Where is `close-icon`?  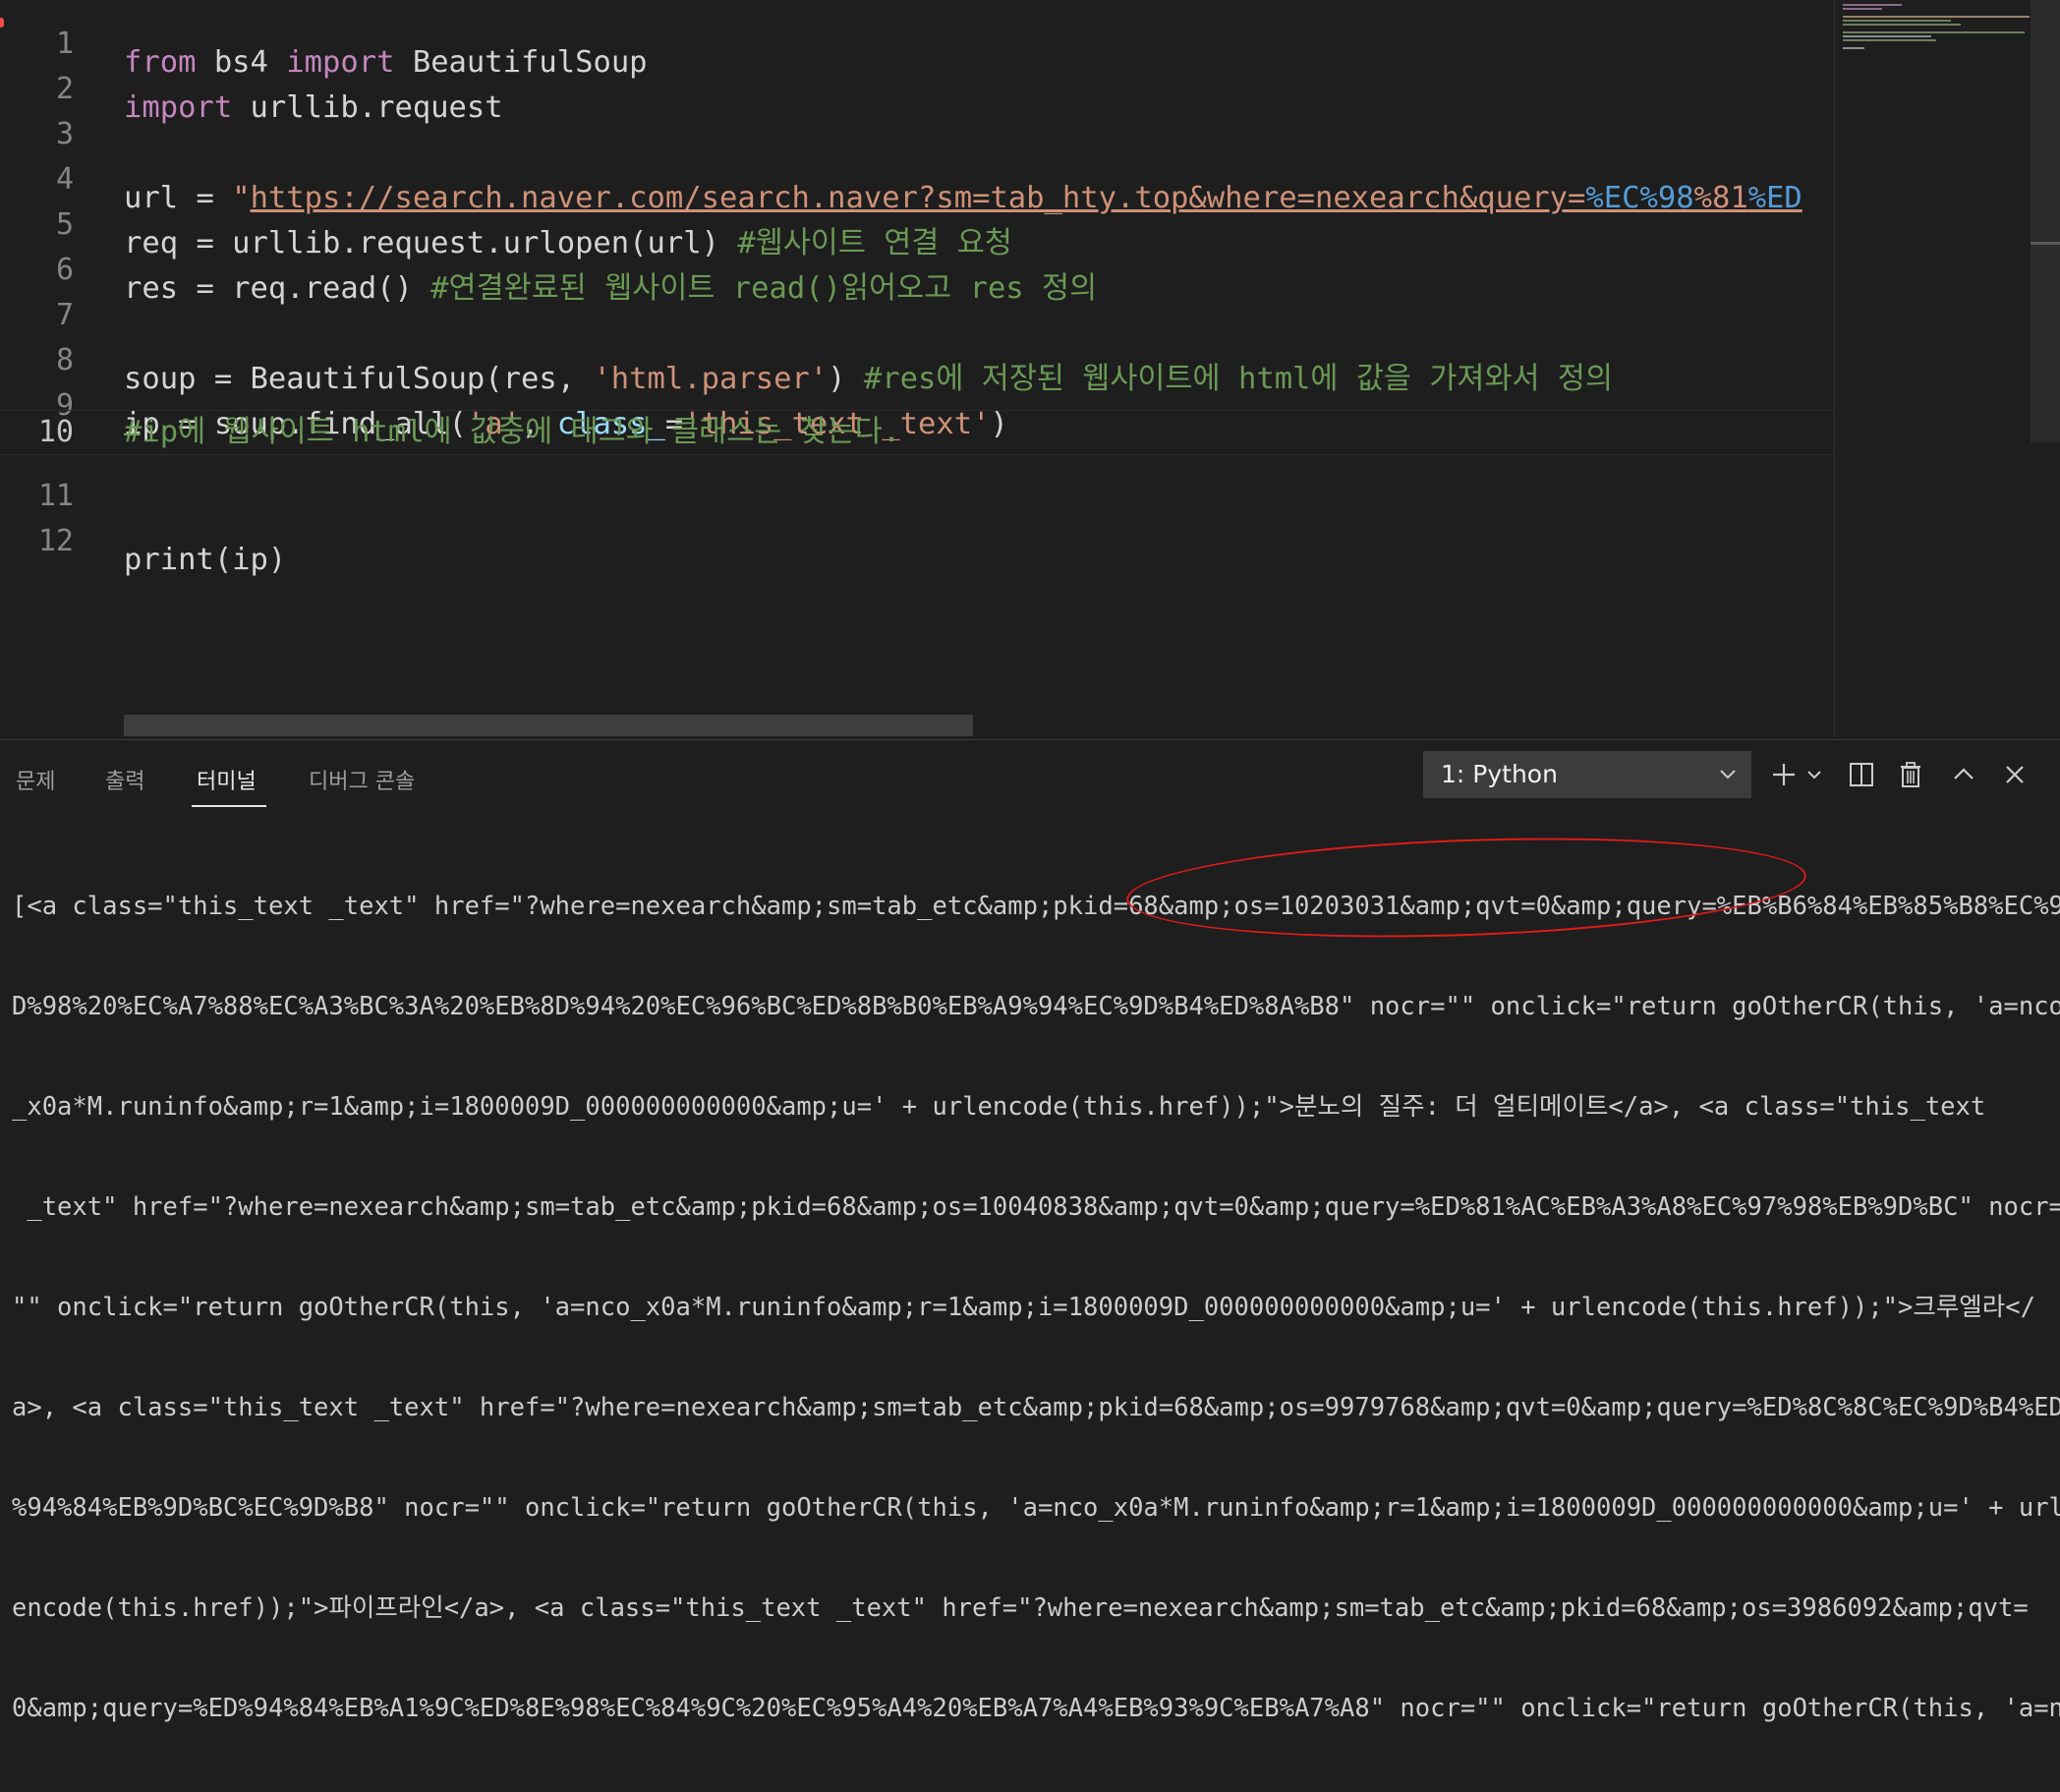 close-icon is located at coordinates (2014, 774).